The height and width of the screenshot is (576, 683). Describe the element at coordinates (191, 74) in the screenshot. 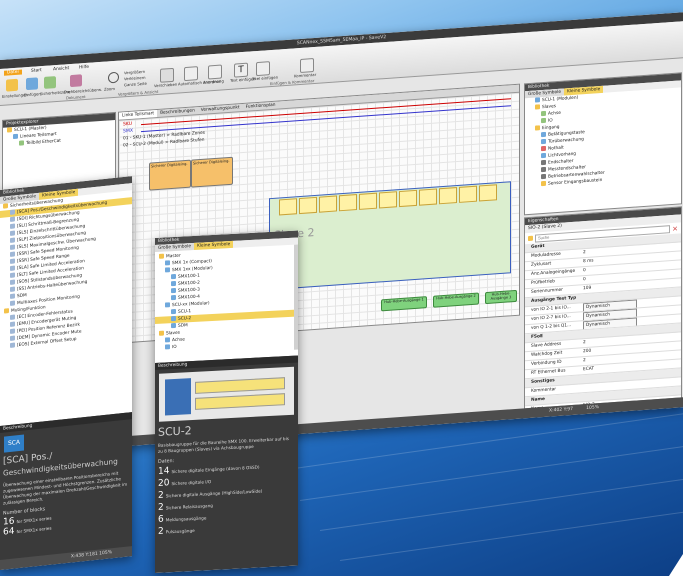

I see `auto-arrange-icon` at that location.